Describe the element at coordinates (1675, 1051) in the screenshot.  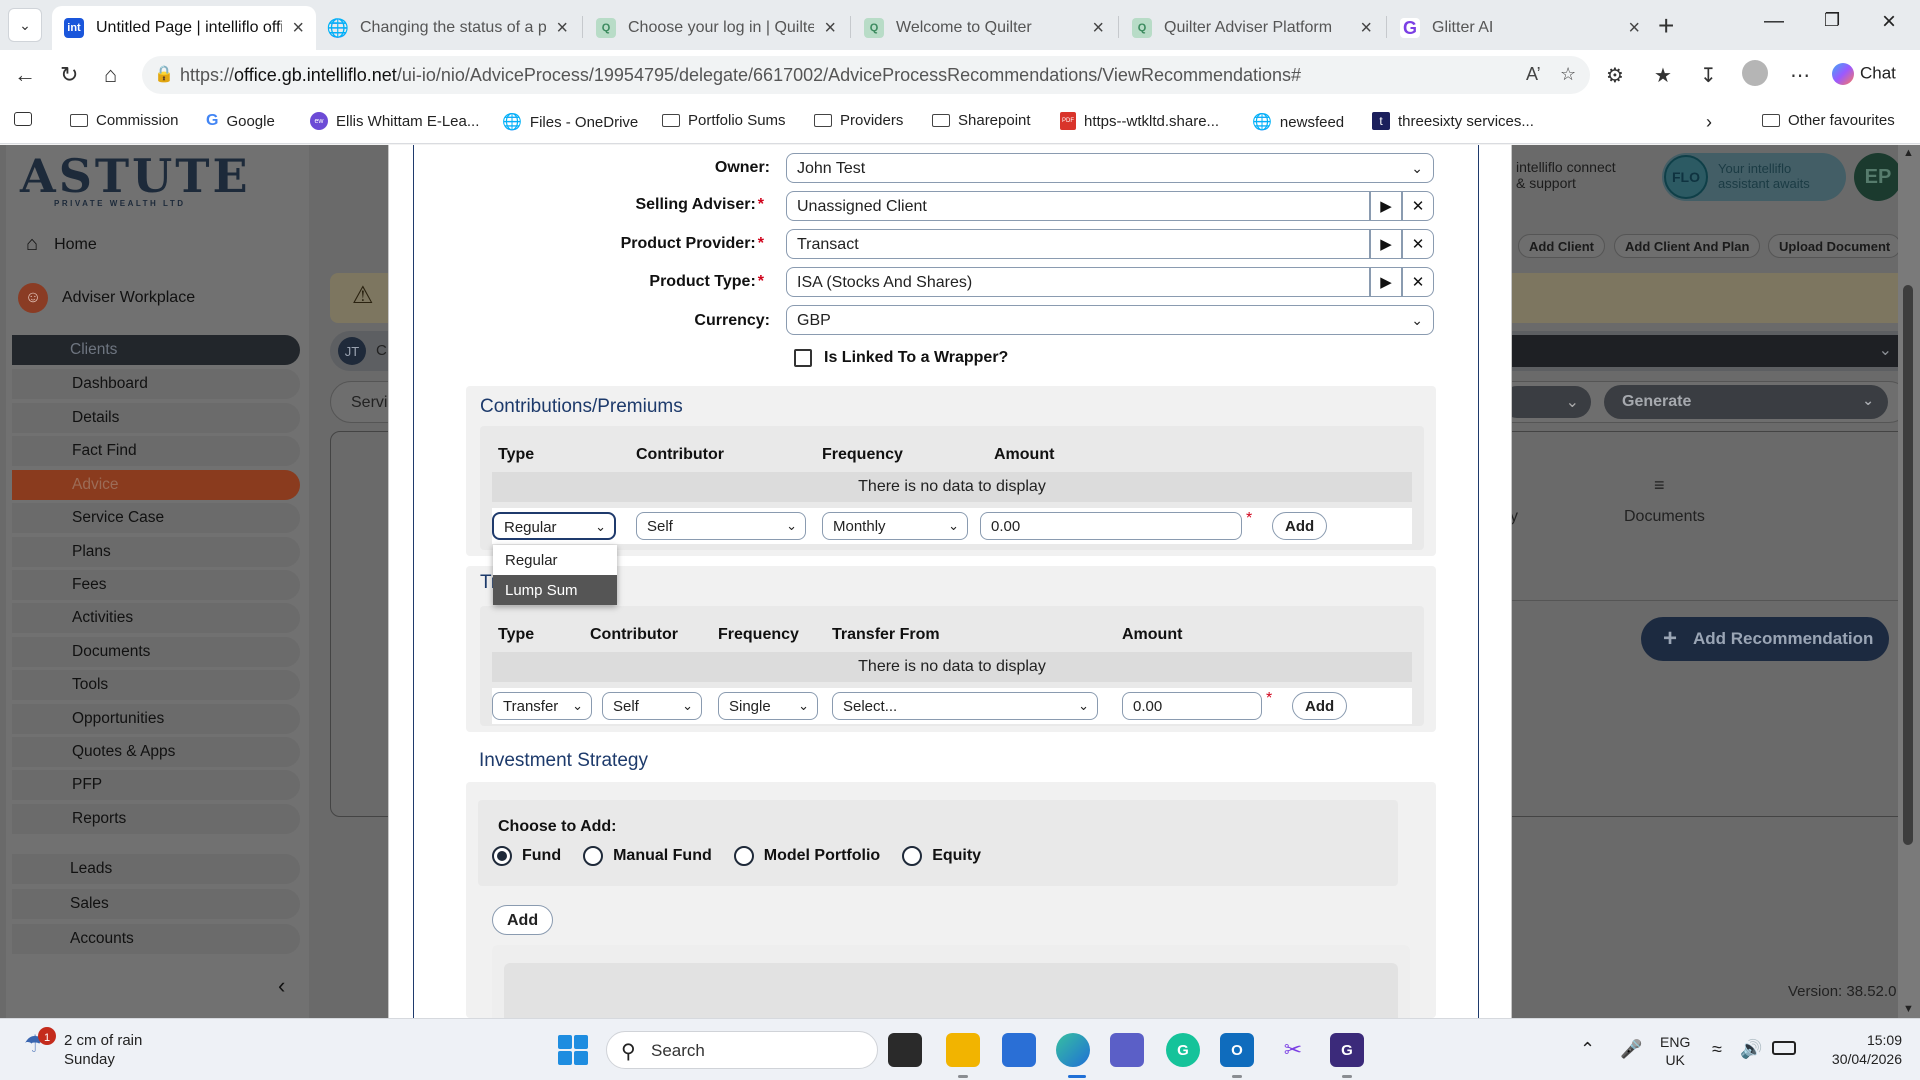
I see `language-indicator: ENG UK` at that location.